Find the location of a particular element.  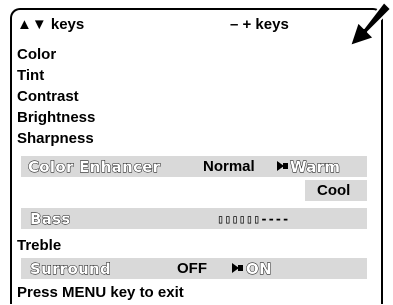

bass-row is located at coordinates (194, 218).